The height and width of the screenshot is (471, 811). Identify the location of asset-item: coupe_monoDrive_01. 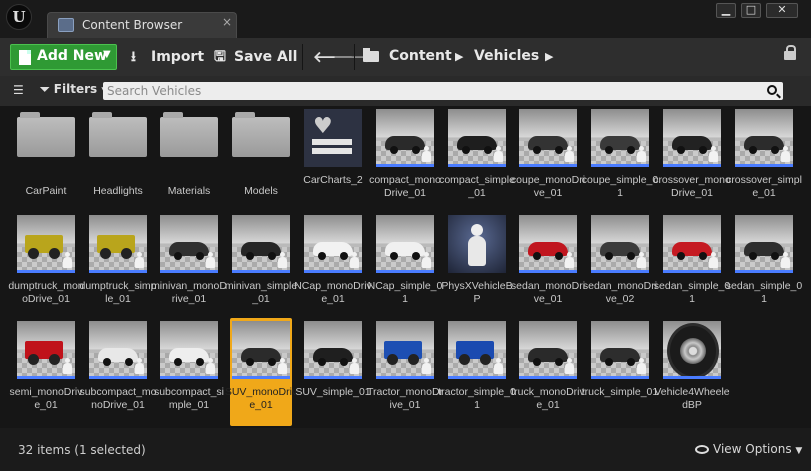
(548, 160).